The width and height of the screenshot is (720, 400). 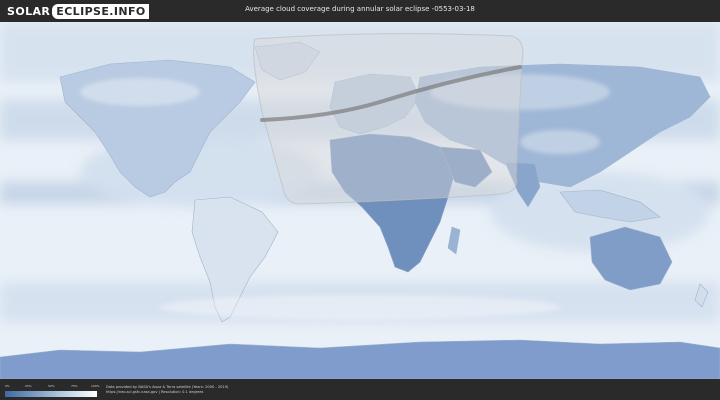 I want to click on legend-tick-100: 100%, so click(x=95, y=386).